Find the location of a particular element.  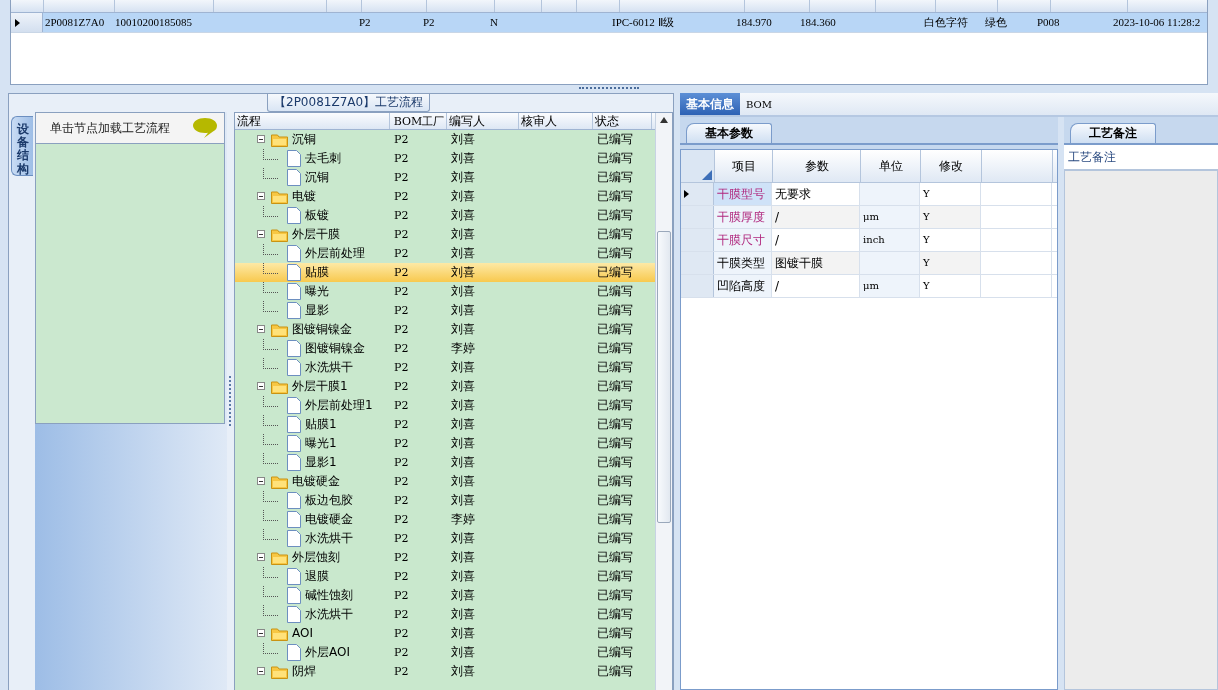

tree-node-label: 贴膜1 is located at coordinates (321, 424).